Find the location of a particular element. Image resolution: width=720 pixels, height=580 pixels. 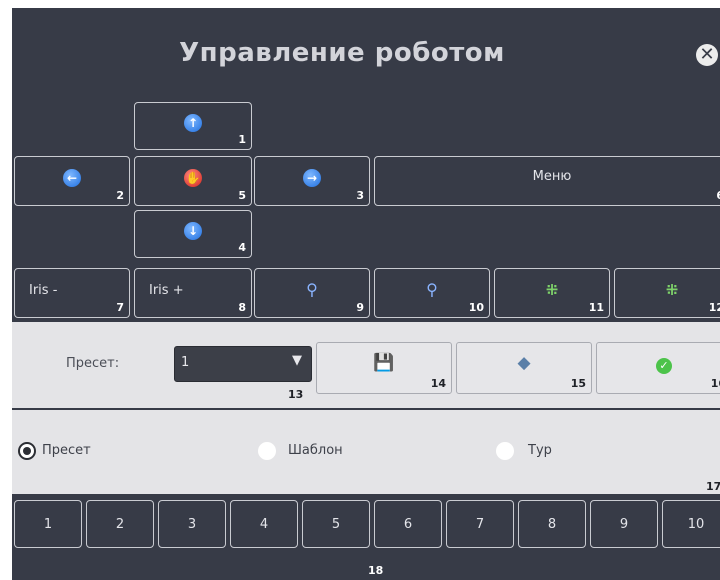

erase-preset-button: ◆ 15 is located at coordinates (524, 368).